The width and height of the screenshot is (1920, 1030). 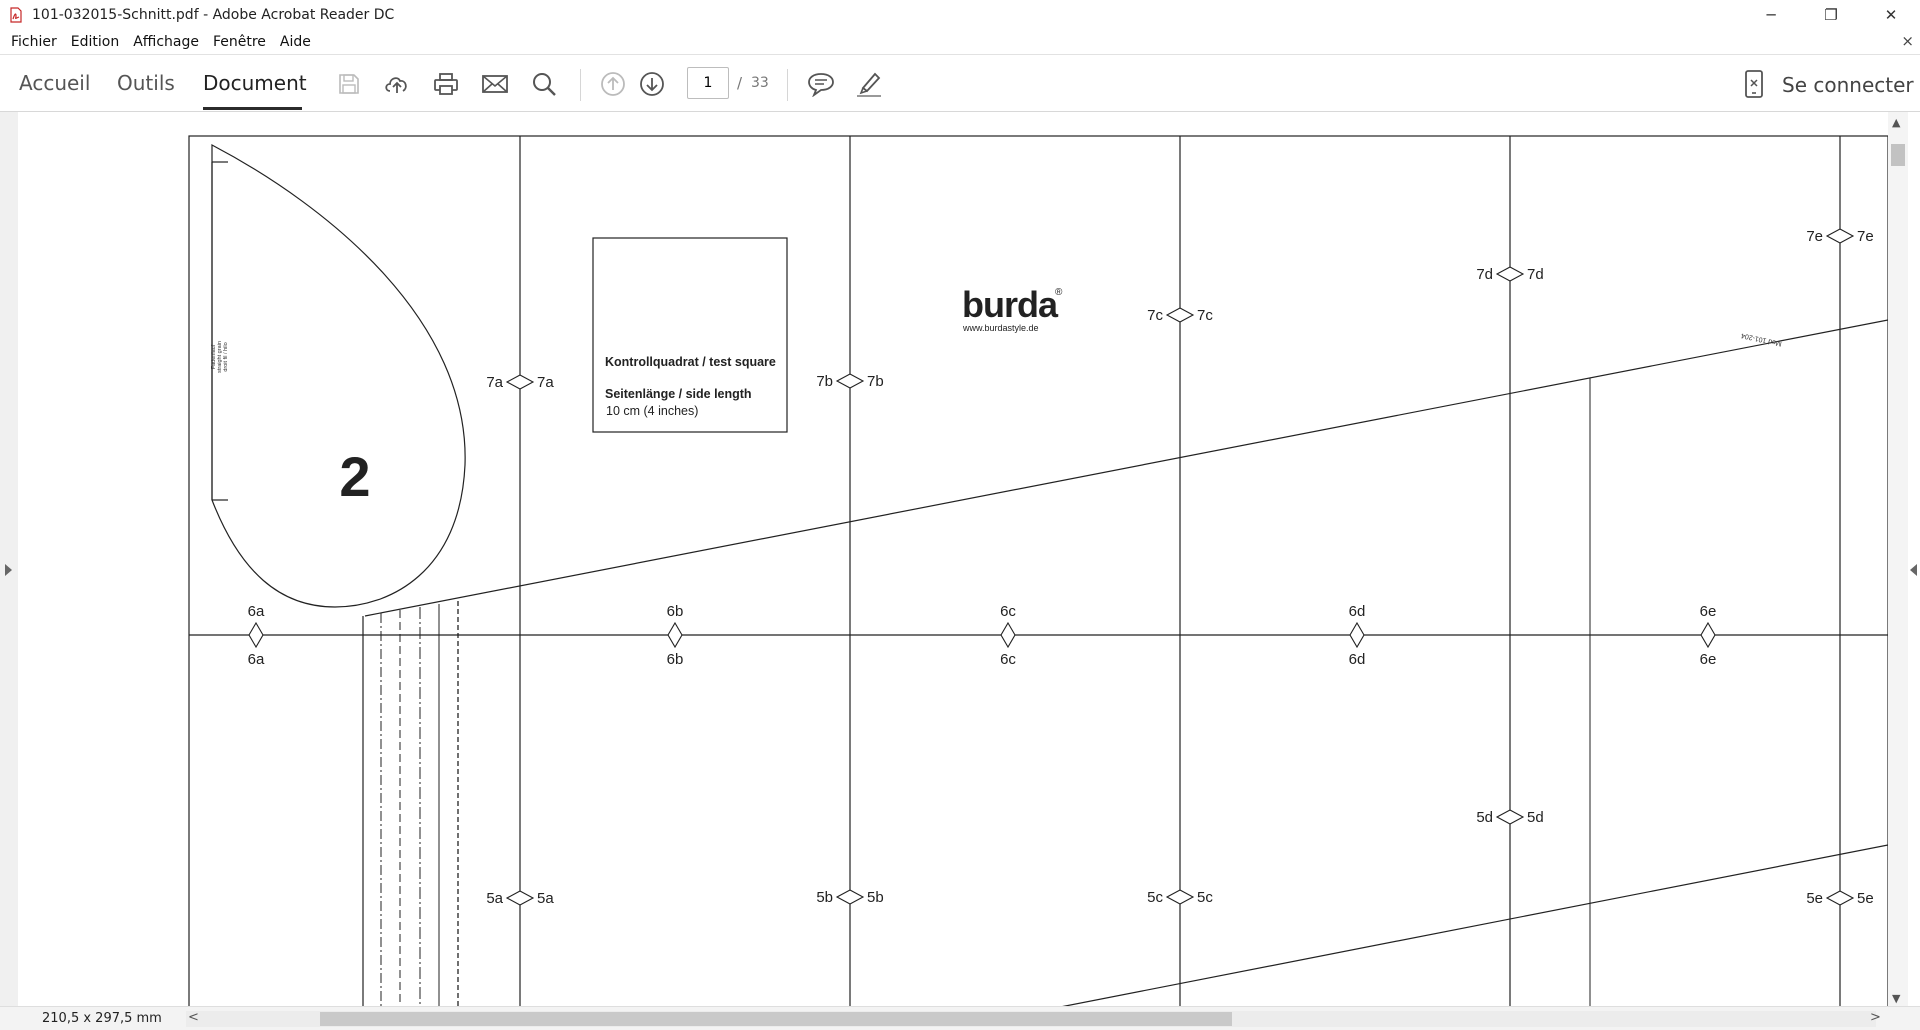 What do you see at coordinates (146, 83) in the screenshot?
I see `tab-outils: Outils` at bounding box center [146, 83].